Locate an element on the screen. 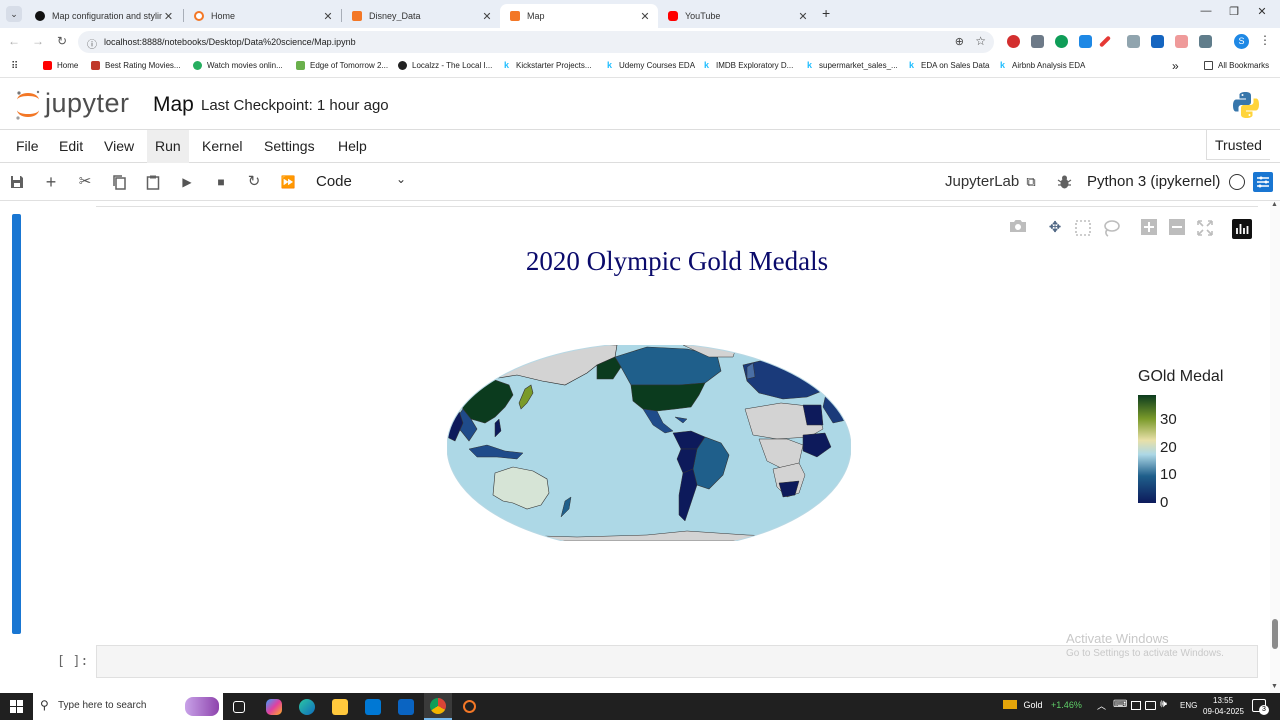  cell-type-select: Code ⌄ is located at coordinates (358, 182).